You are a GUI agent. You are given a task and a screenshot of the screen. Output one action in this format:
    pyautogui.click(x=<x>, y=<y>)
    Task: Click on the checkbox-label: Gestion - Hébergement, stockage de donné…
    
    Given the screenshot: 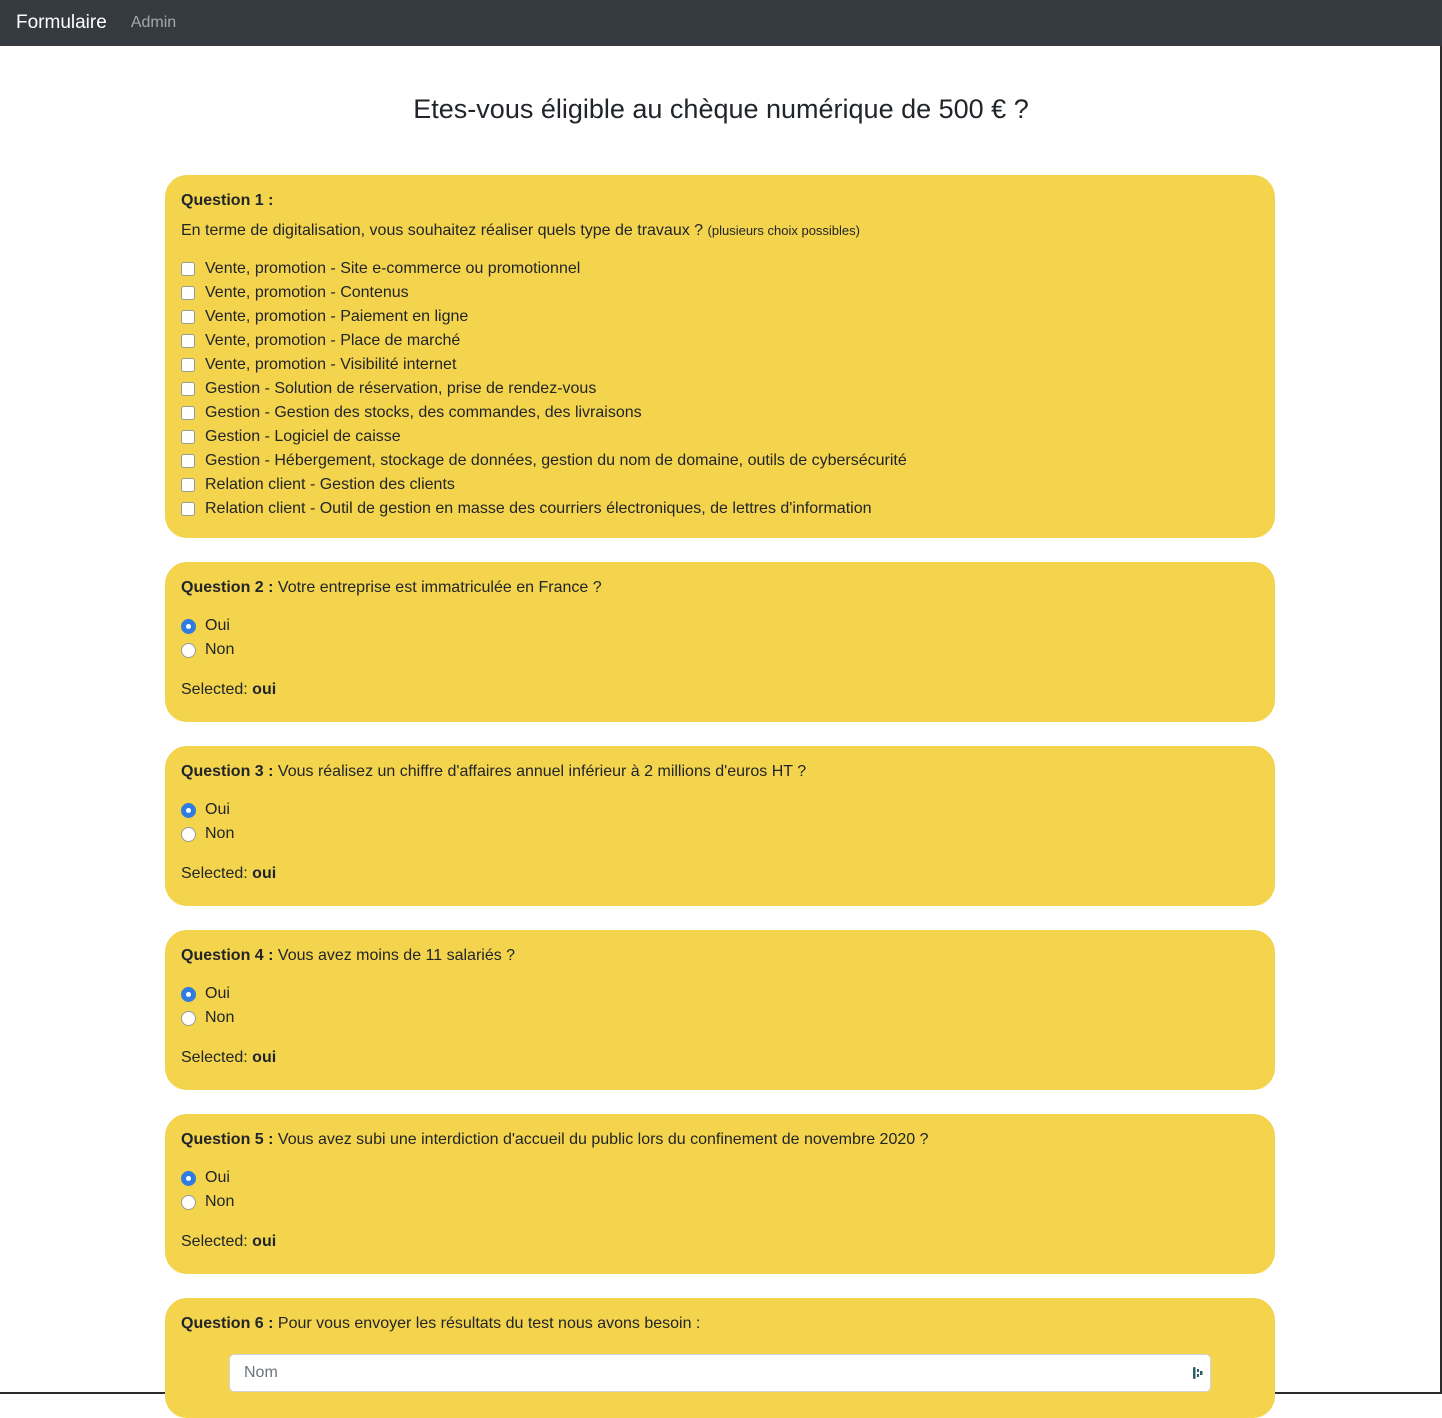 What is the action you would take?
    pyautogui.click(x=556, y=460)
    